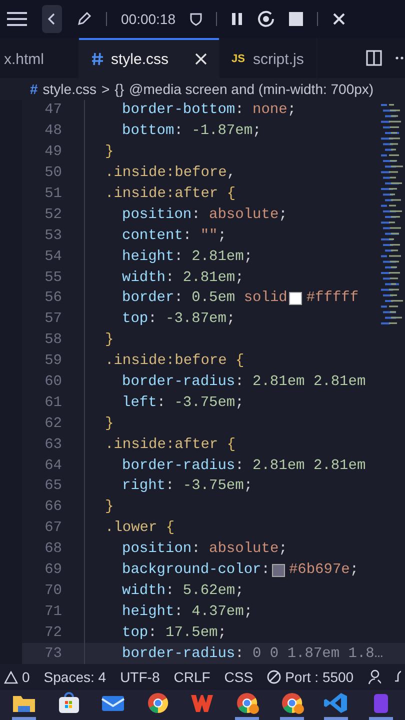 The height and width of the screenshot is (720, 405). I want to click on shield-icon, so click(196, 19).